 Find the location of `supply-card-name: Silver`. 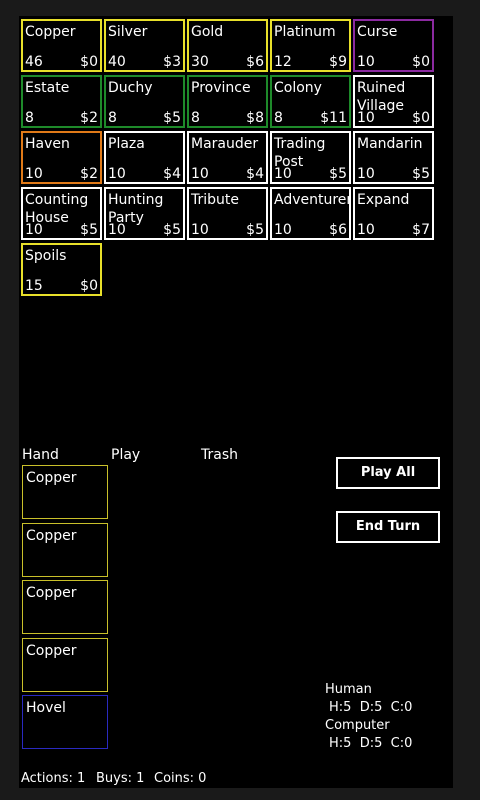

supply-card-name: Silver is located at coordinates (128, 32).